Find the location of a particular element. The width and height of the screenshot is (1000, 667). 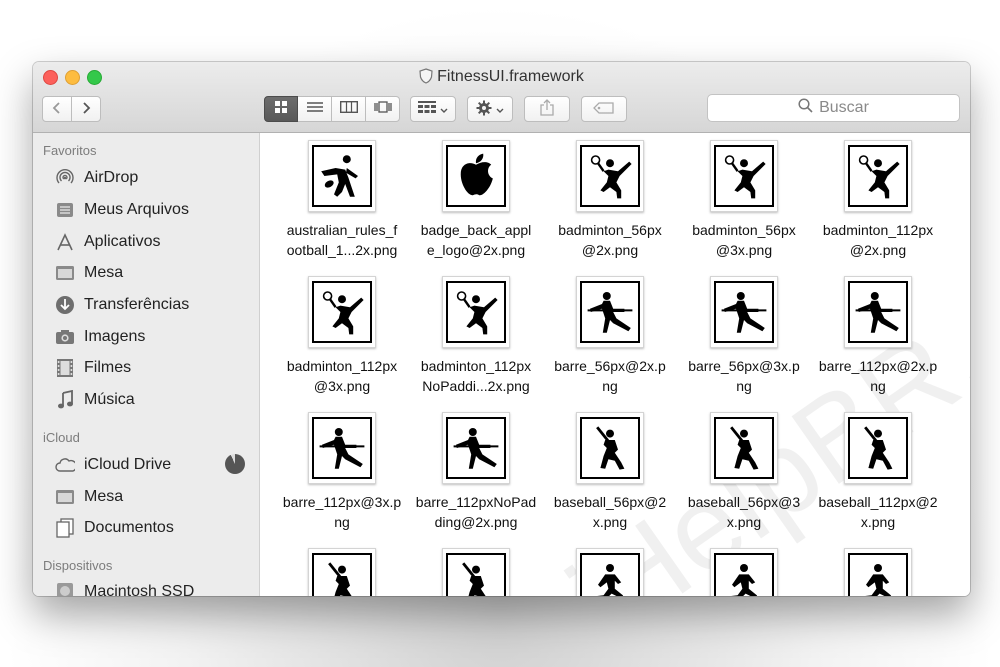

sidebar-item-icloud-drive: iCloud Drive is located at coordinates (113, 465).